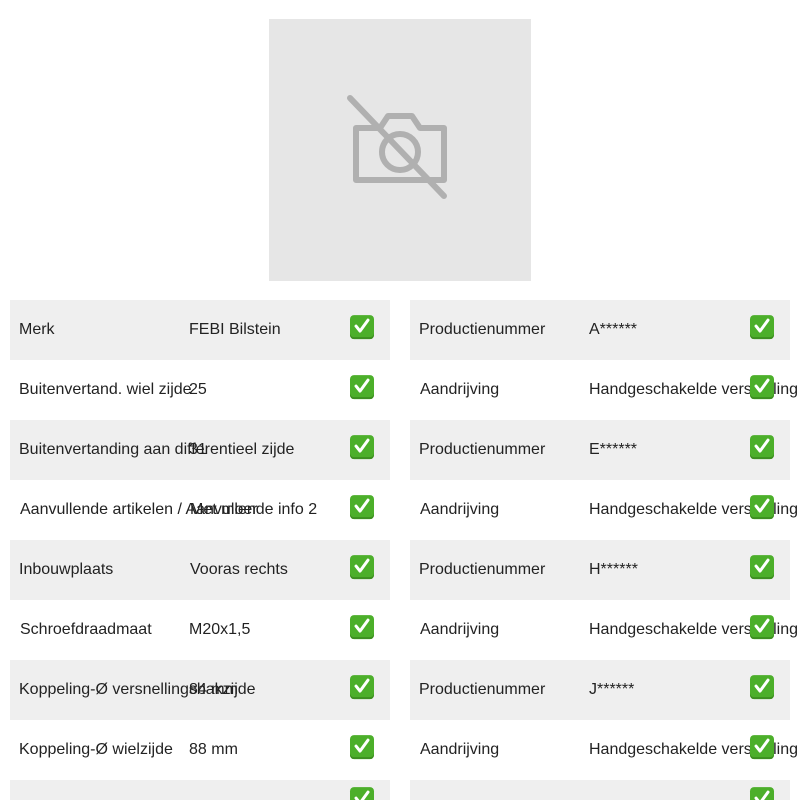  What do you see at coordinates (613, 449) in the screenshot?
I see `spec-value: E******` at bounding box center [613, 449].